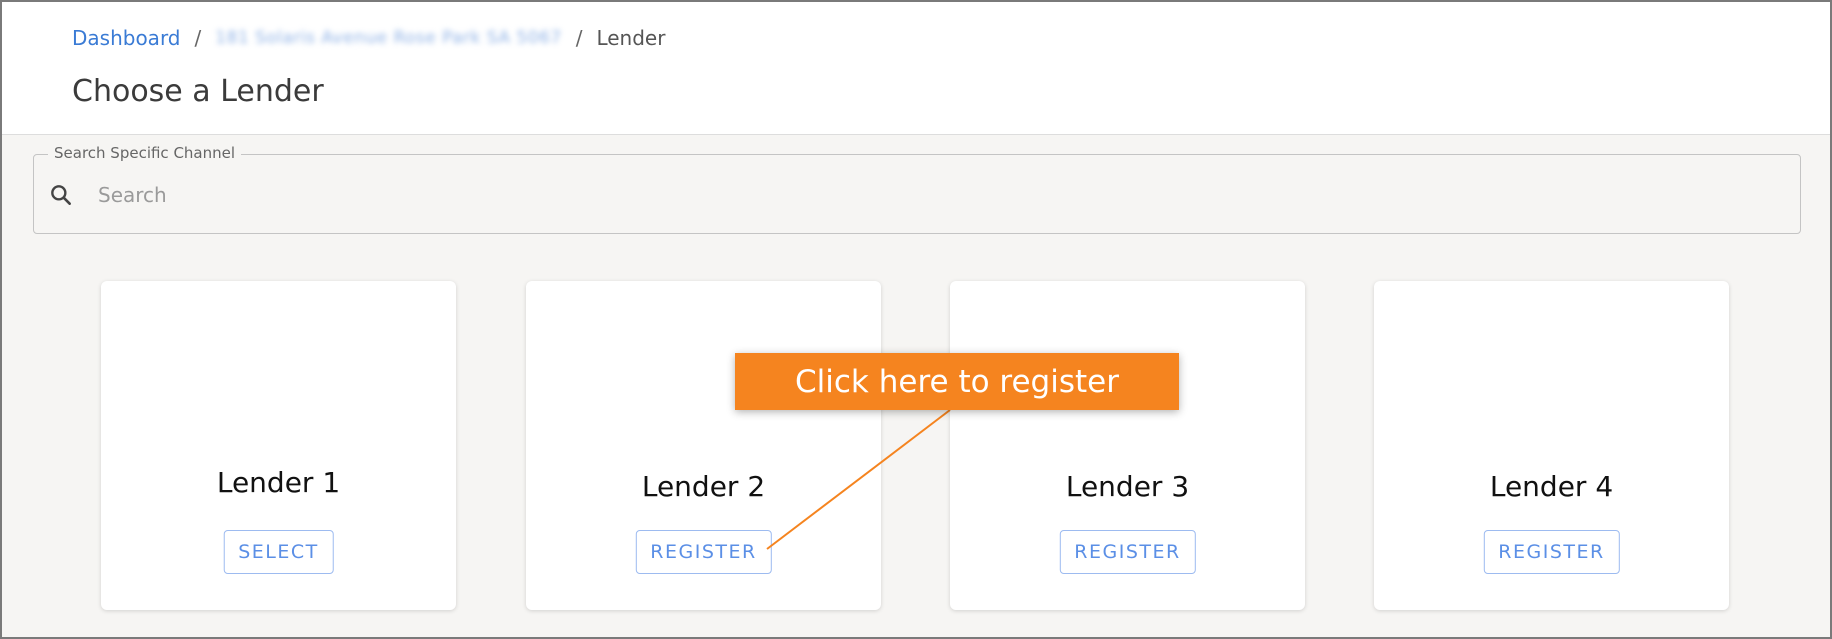 This screenshot has width=1832, height=639. I want to click on lender-card-3: Lender 3 REGISTER, so click(1127, 445).